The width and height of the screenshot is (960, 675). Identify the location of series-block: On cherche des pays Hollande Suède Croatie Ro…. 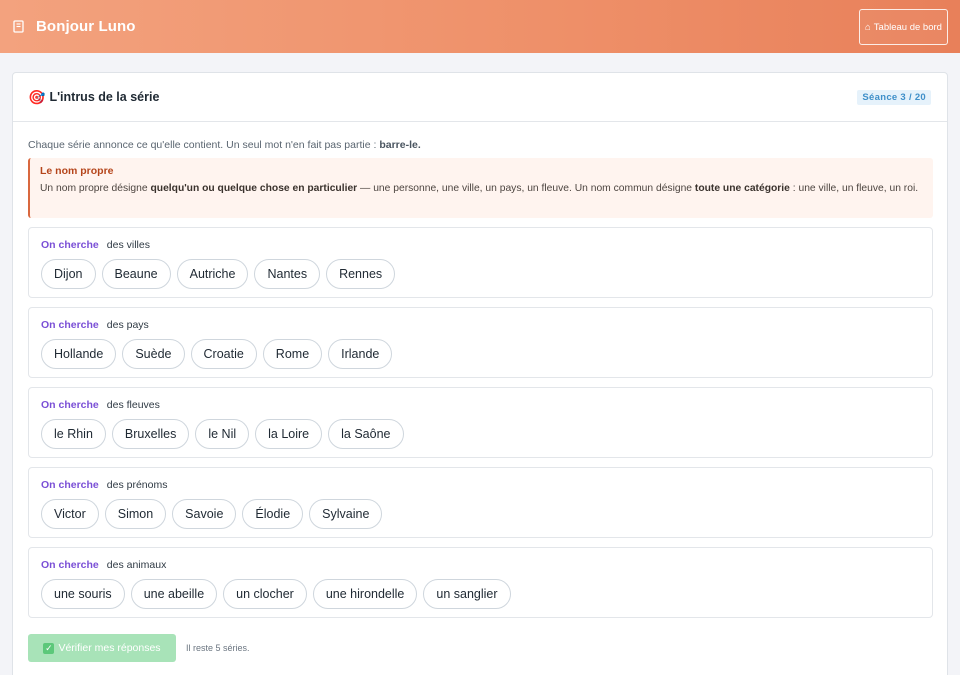
(480, 342).